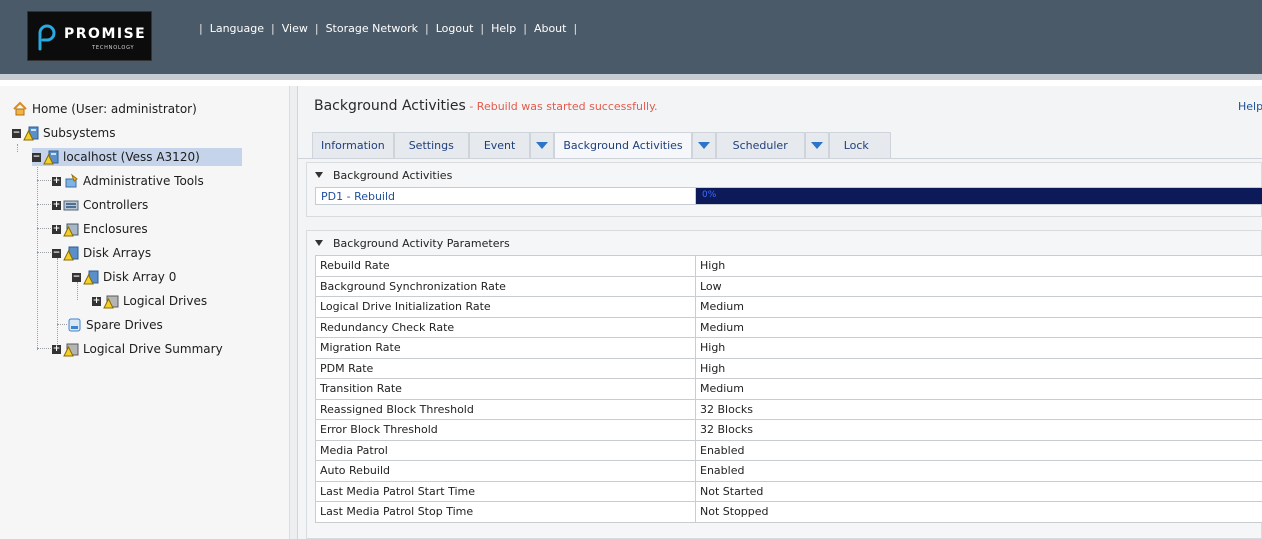 The height and width of the screenshot is (539, 1262). I want to click on table-row: Transition Rate Medium, so click(788, 389).